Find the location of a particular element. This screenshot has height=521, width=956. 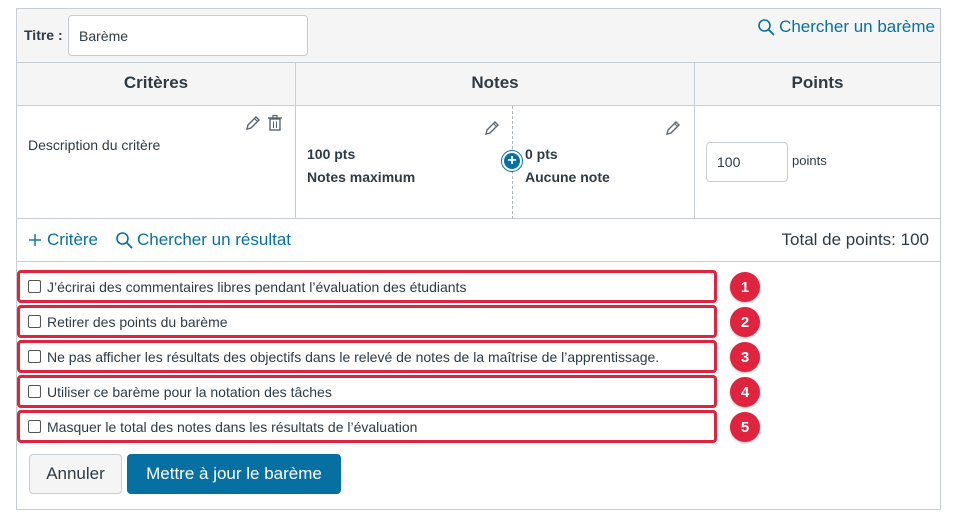

add-criterion-button: Critère is located at coordinates (63, 240).